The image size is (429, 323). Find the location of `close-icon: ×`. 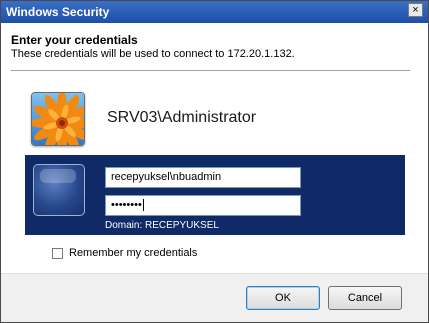

close-icon: × is located at coordinates (415, 9).